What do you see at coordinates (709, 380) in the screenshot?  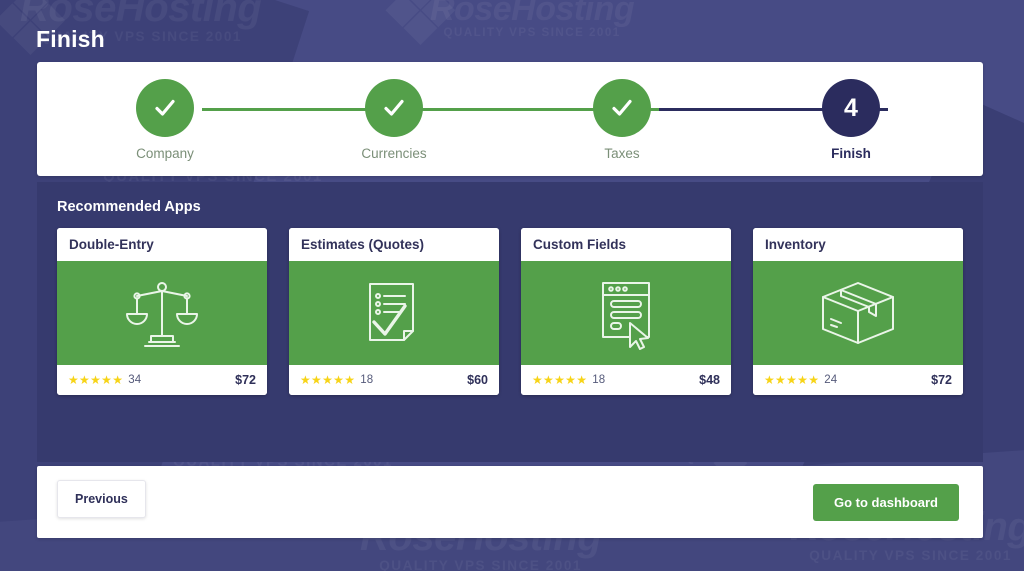 I see `app-price: $48` at bounding box center [709, 380].